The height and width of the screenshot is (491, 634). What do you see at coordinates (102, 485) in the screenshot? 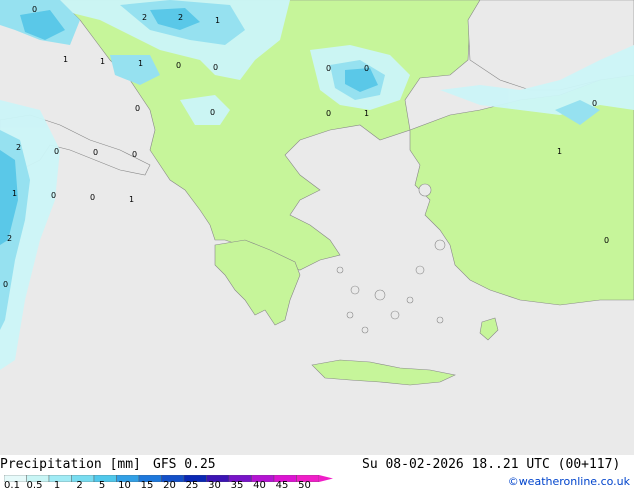
I see `legend-label: 5` at bounding box center [102, 485].